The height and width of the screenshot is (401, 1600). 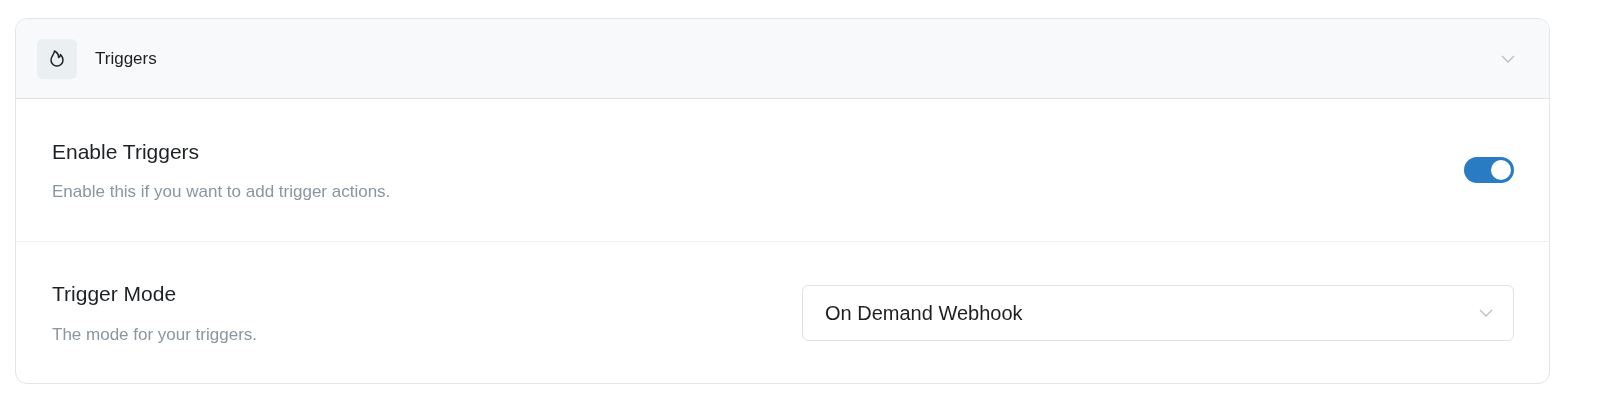 What do you see at coordinates (126, 58) in the screenshot?
I see `section-title: Triggers` at bounding box center [126, 58].